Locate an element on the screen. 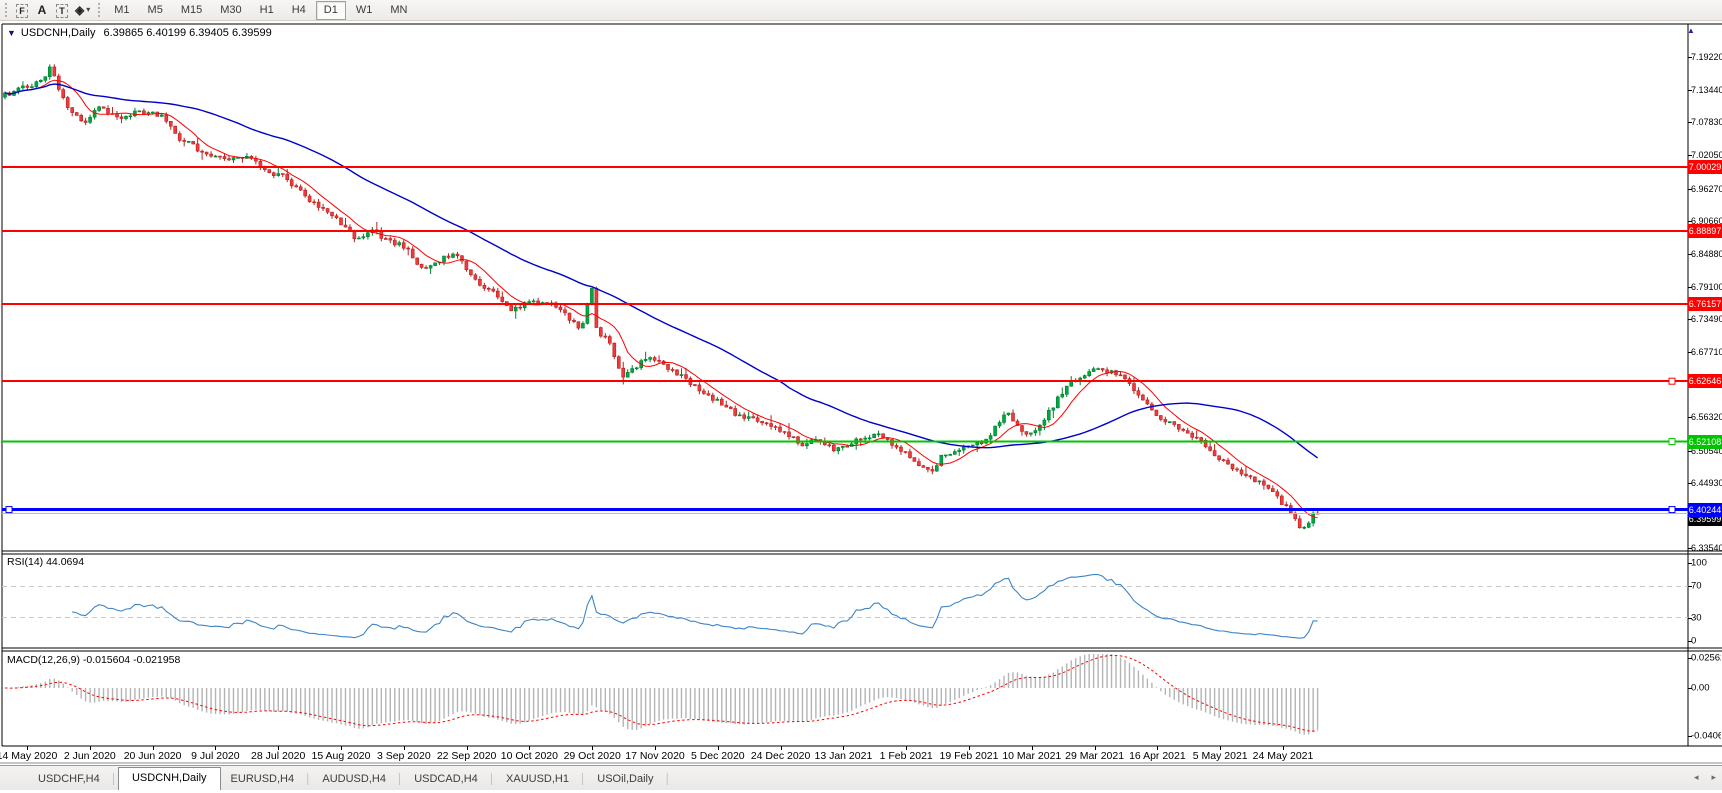 This screenshot has height=793, width=1722. text-tool-icon: A is located at coordinates (42, 9).